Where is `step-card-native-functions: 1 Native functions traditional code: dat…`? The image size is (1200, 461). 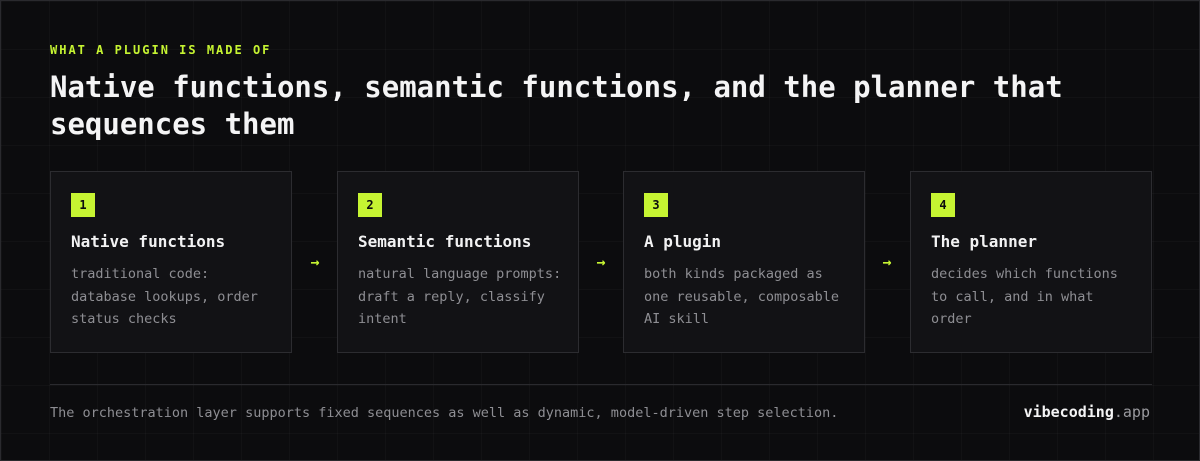
step-card-native-functions: 1 Native functions traditional code: dat… is located at coordinates (171, 262).